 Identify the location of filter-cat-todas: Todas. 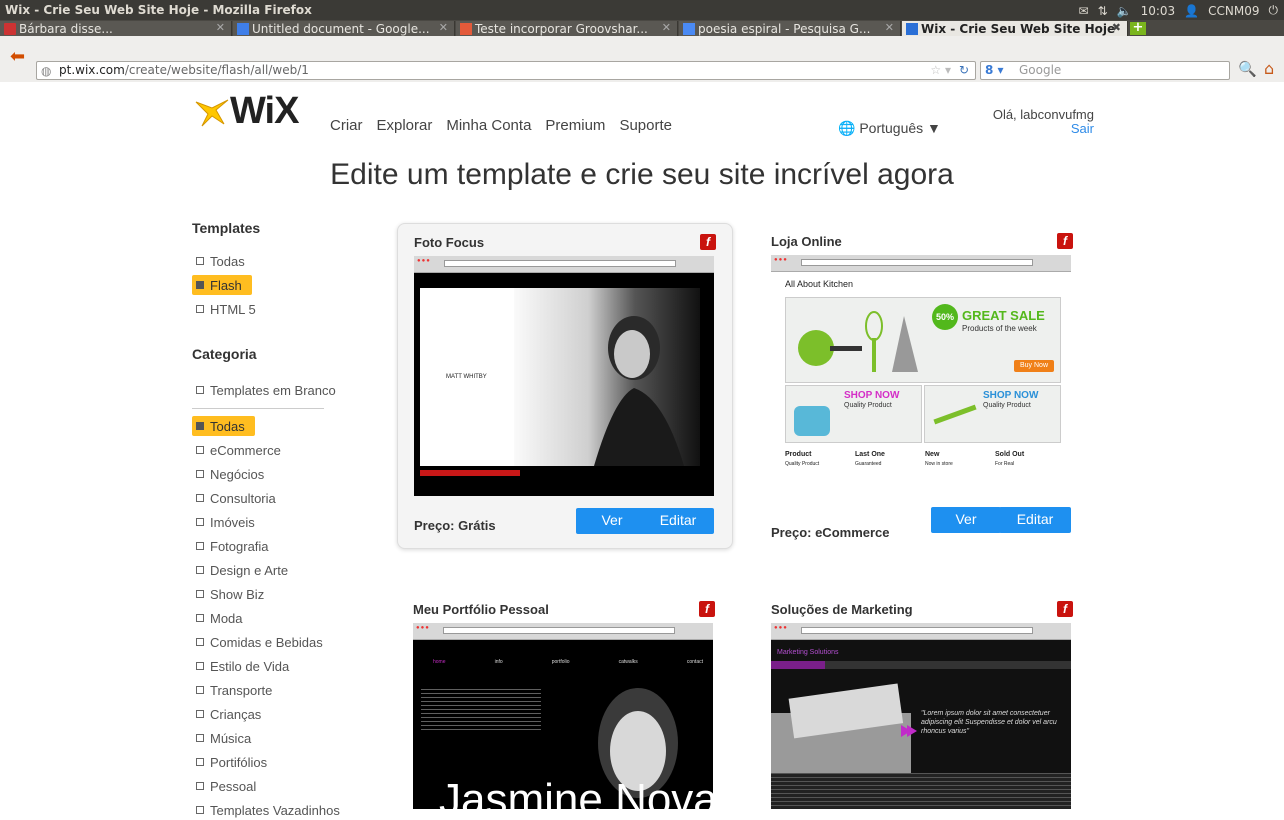
(223, 426).